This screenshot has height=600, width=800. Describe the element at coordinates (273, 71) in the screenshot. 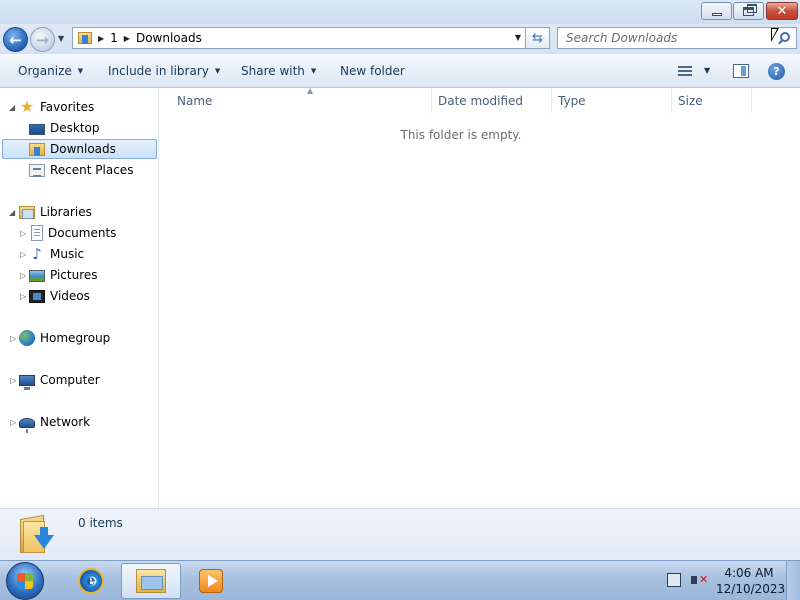

I see `share-with-label: Share with` at that location.